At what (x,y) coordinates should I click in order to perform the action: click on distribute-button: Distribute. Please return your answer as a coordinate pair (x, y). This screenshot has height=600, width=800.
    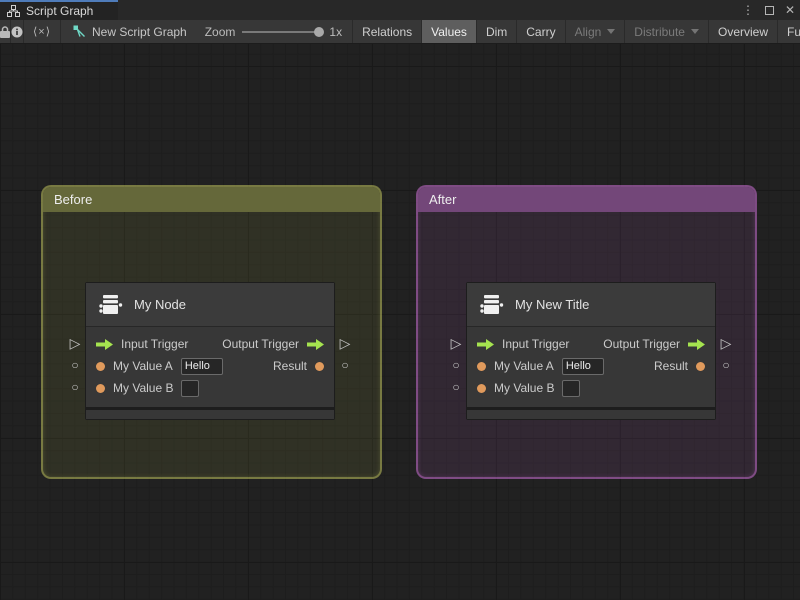
    Looking at the image, I should click on (667, 31).